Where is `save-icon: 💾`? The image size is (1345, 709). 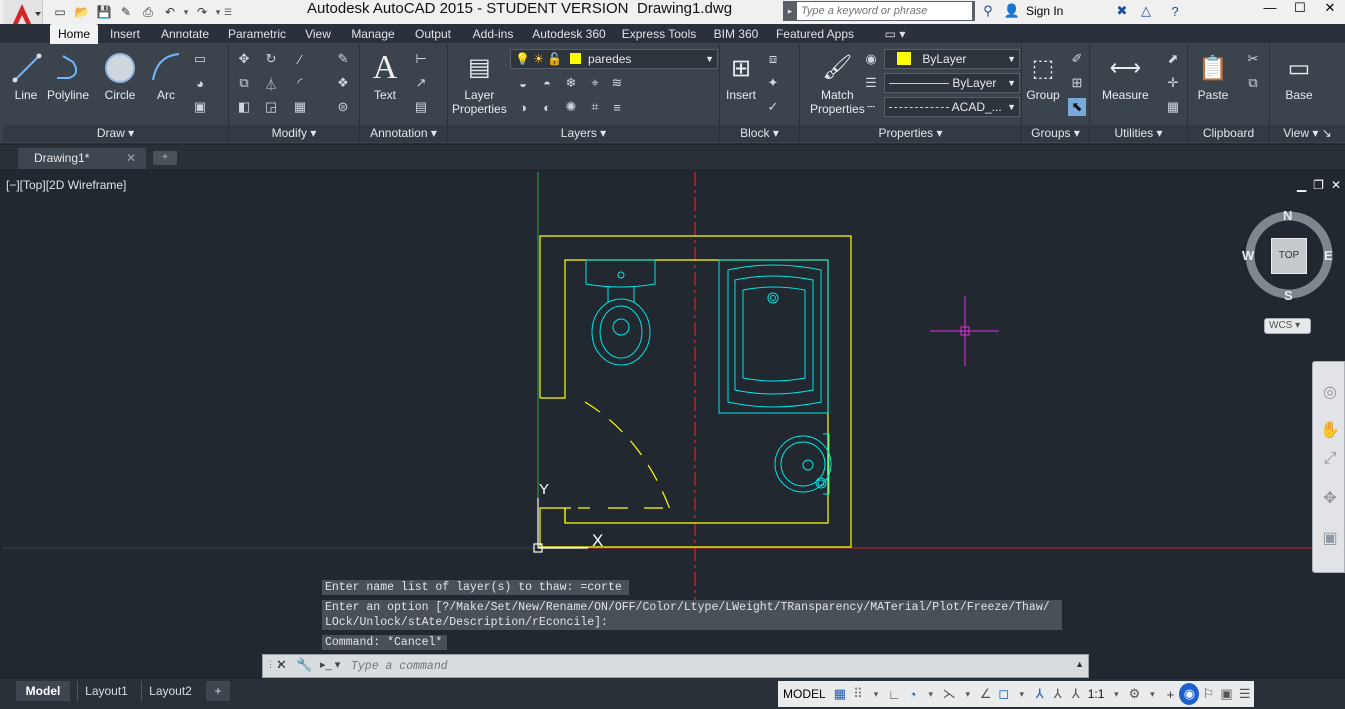 save-icon: 💾 is located at coordinates (104, 12).